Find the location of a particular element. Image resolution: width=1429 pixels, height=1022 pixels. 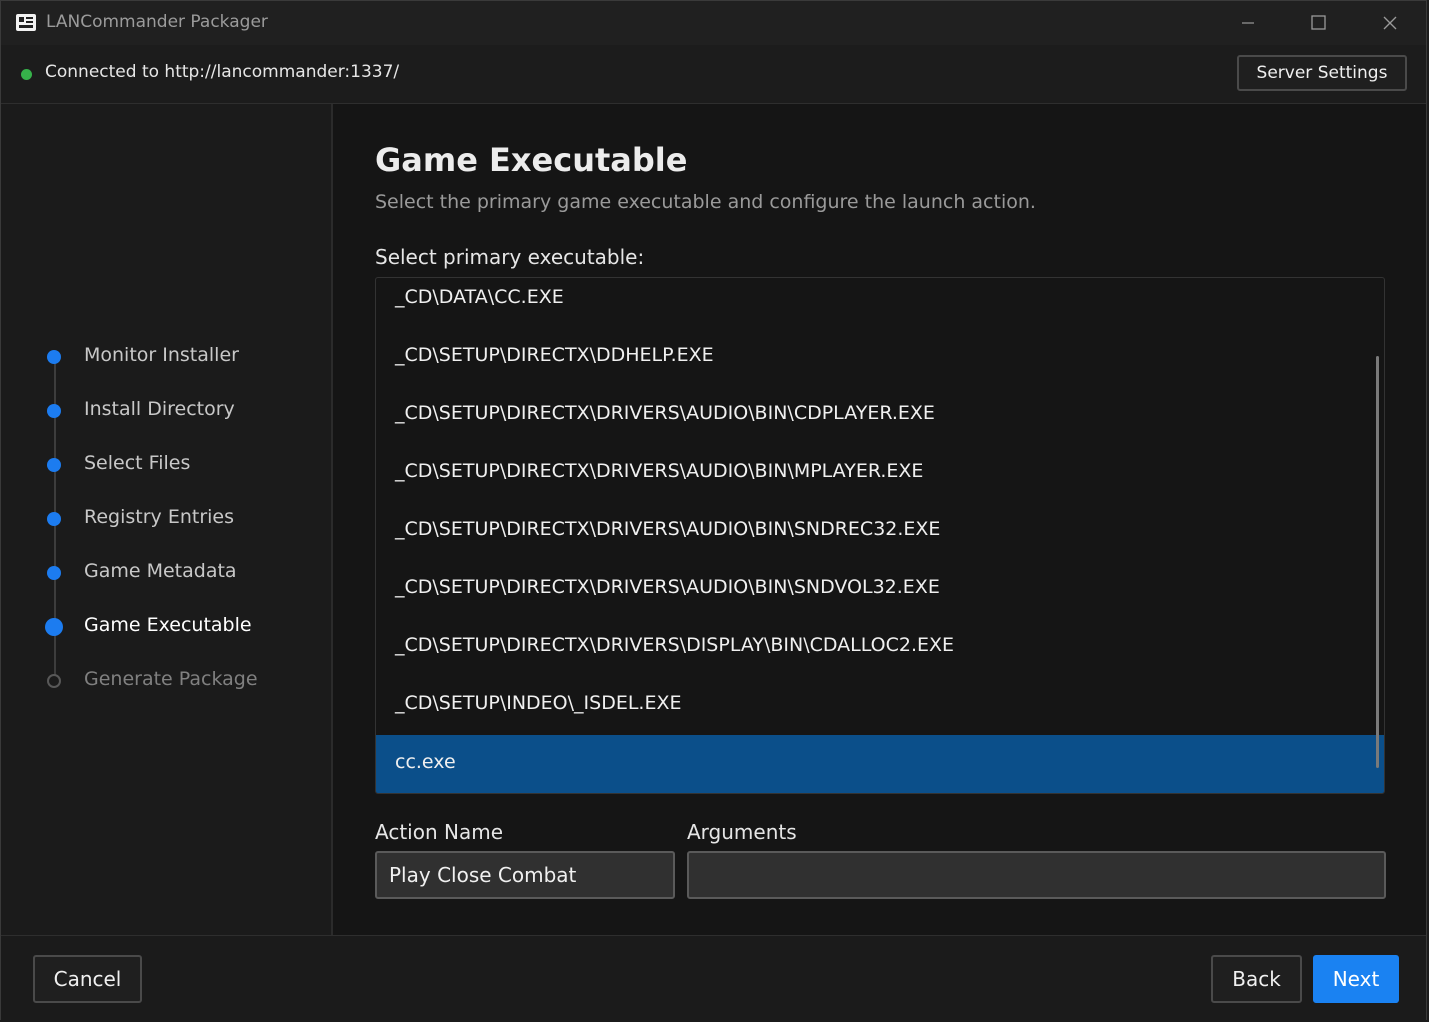

maximize-button is located at coordinates (1320, 23).